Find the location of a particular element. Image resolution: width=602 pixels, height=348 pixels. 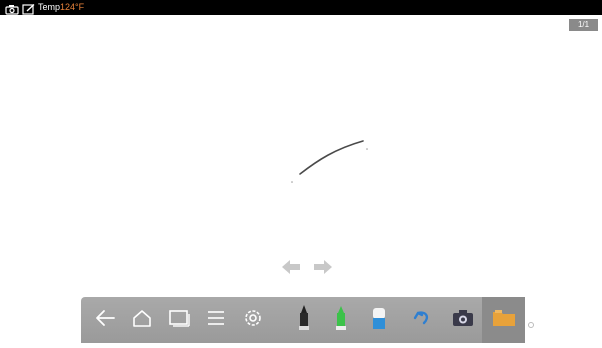

highlighter-icon is located at coordinates (341, 320).